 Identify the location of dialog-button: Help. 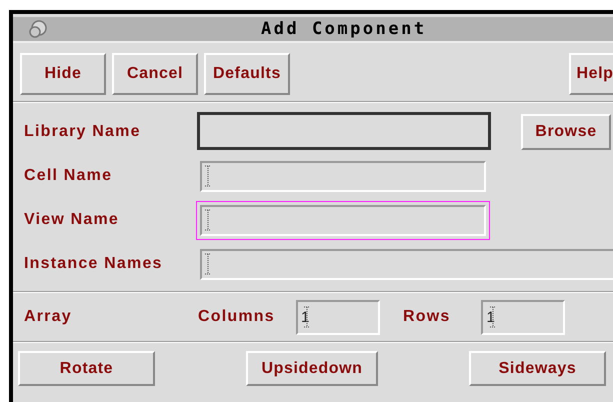
(591, 74).